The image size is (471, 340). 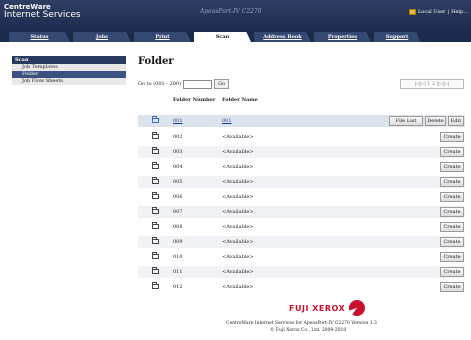 What do you see at coordinates (412, 12) in the screenshot?
I see `user-icon` at bounding box center [412, 12].